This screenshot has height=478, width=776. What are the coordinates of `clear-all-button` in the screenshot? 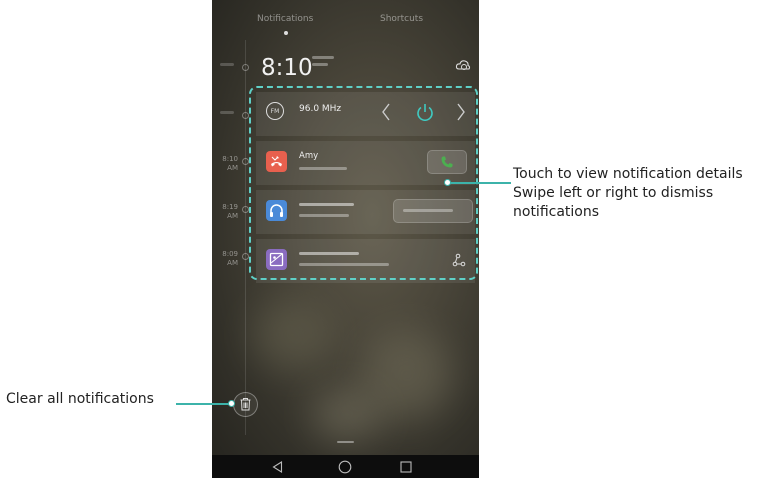 It's located at (245, 404).